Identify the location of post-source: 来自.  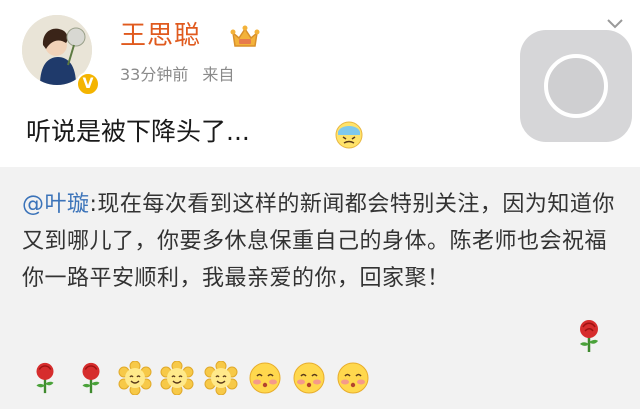
(218, 74).